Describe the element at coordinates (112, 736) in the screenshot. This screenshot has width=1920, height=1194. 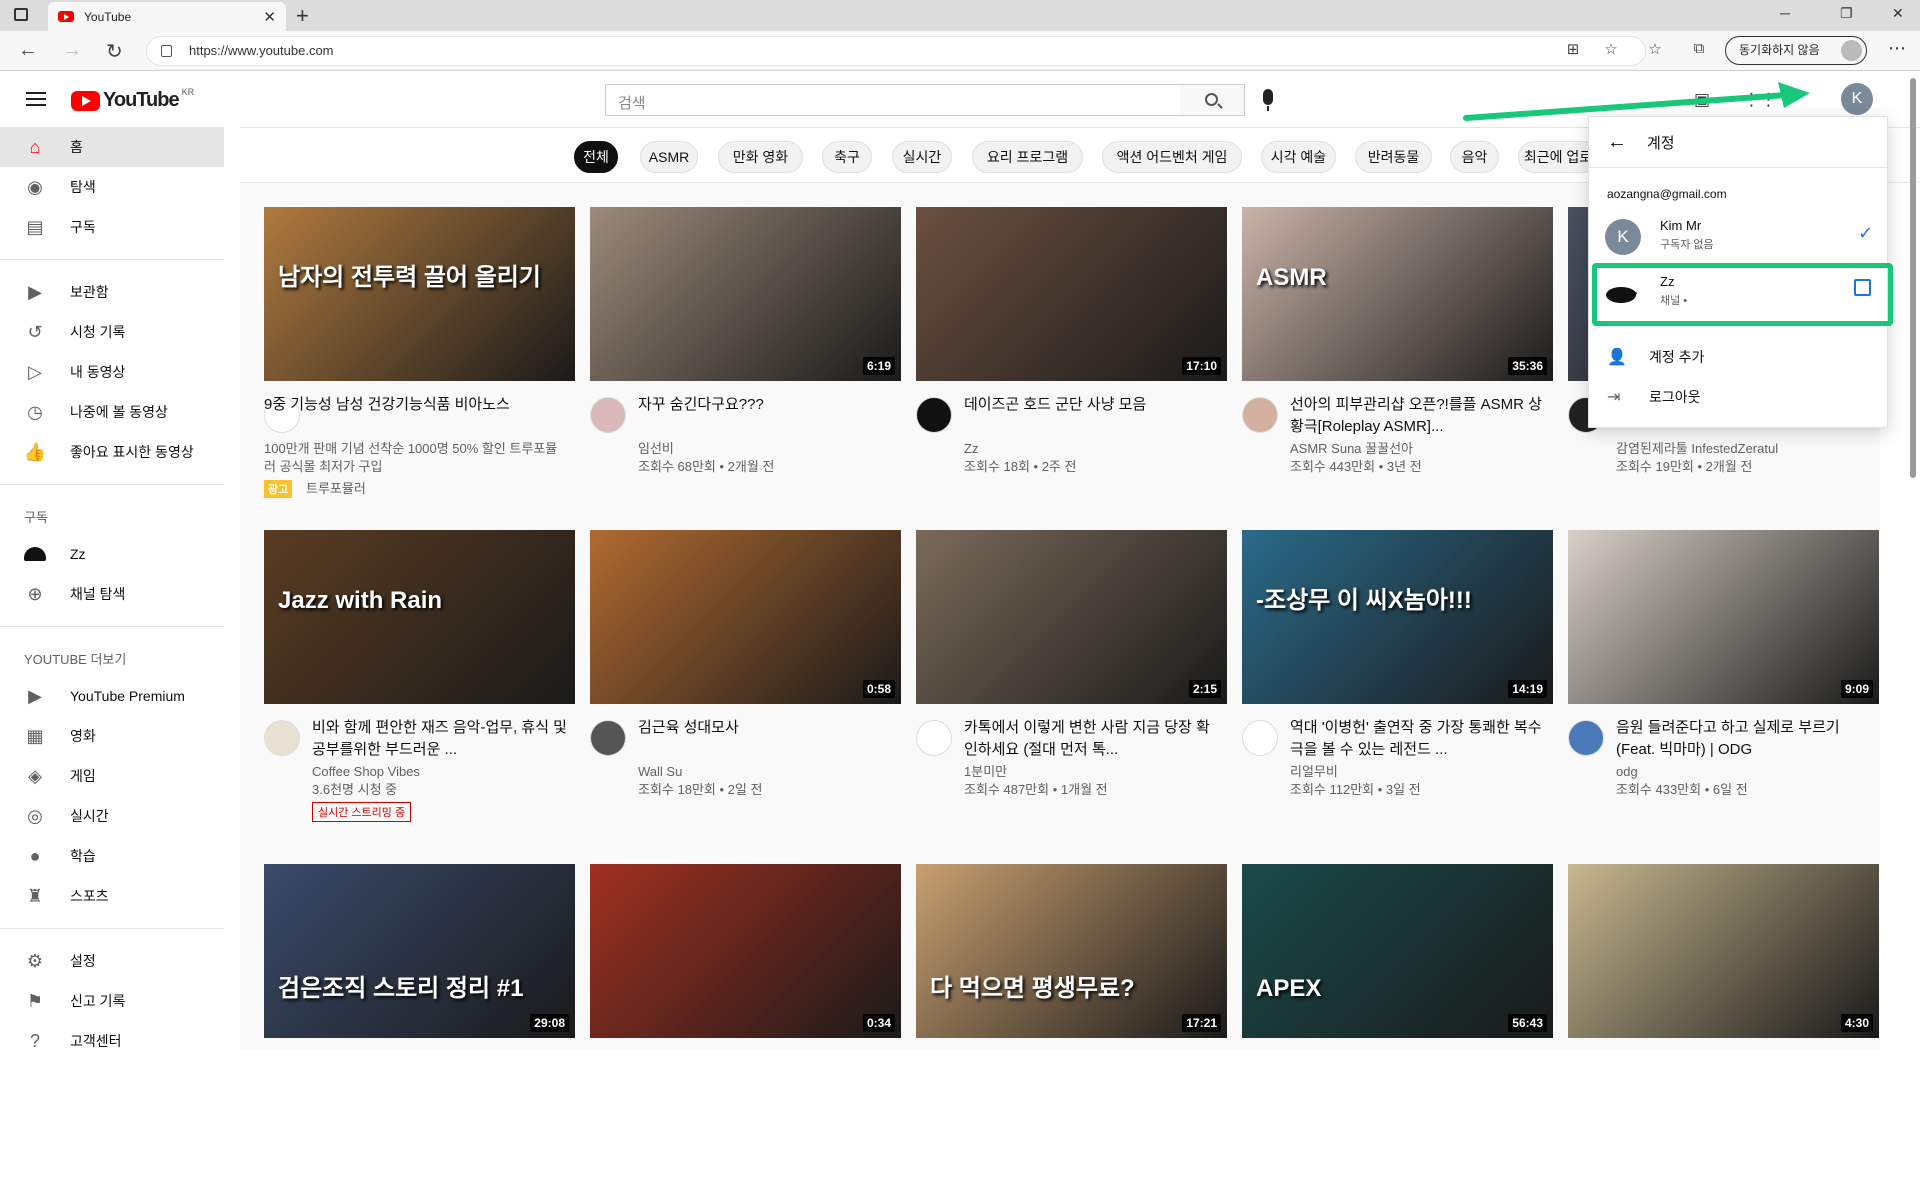
I see `sidebar-item-movies: ▦ 영화` at that location.